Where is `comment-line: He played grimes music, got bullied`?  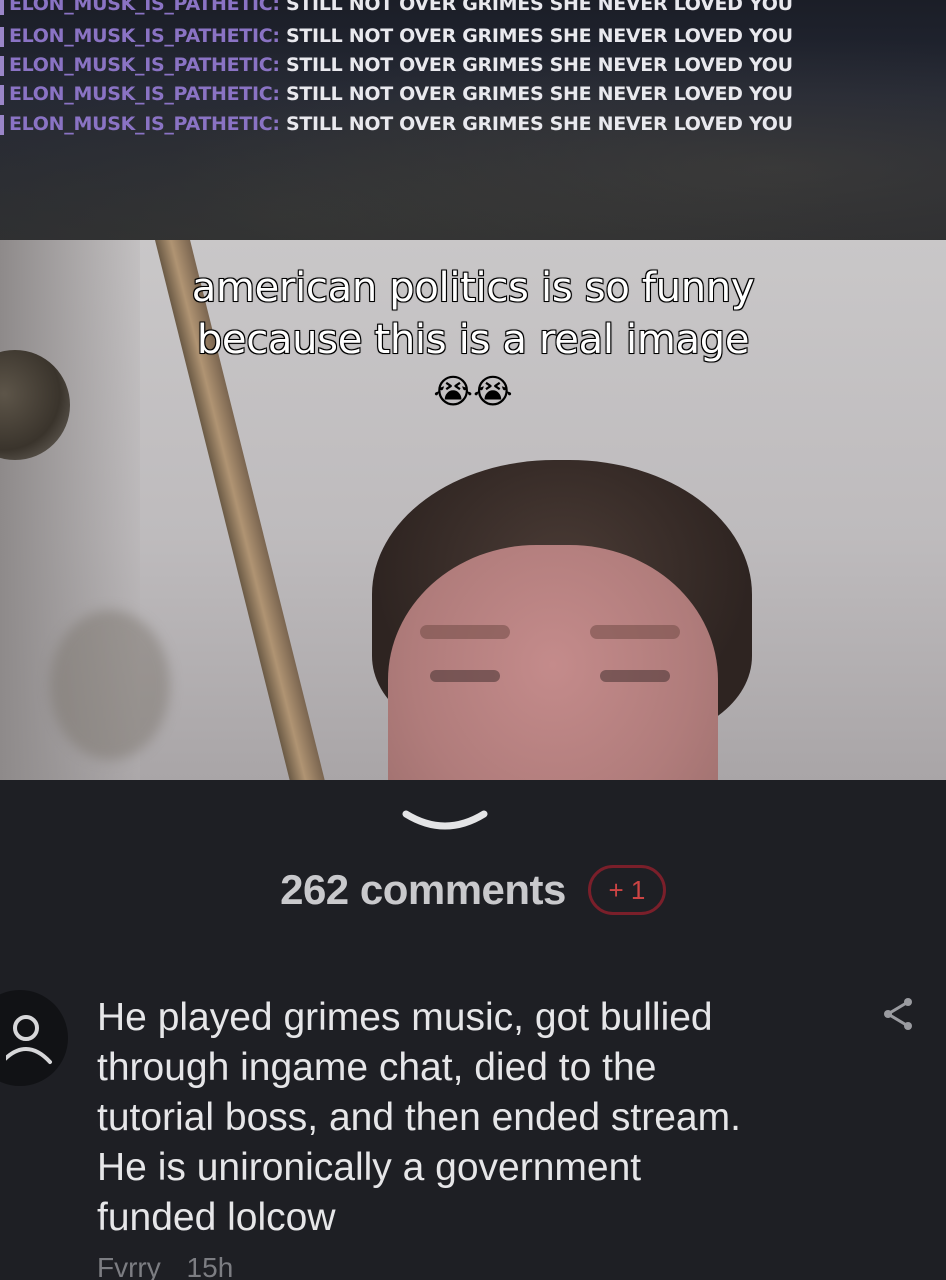 comment-line: He played grimes music, got bullied is located at coordinates (405, 1017).